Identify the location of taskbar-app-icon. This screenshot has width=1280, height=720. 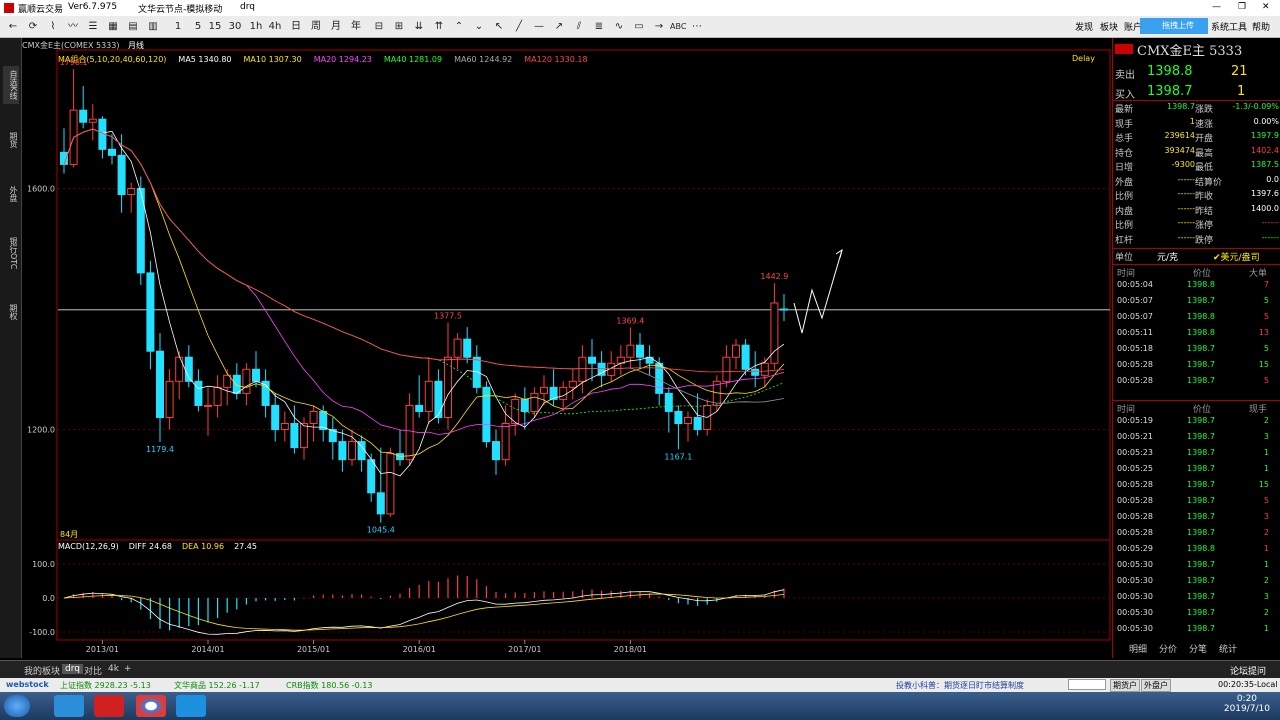
(69, 706).